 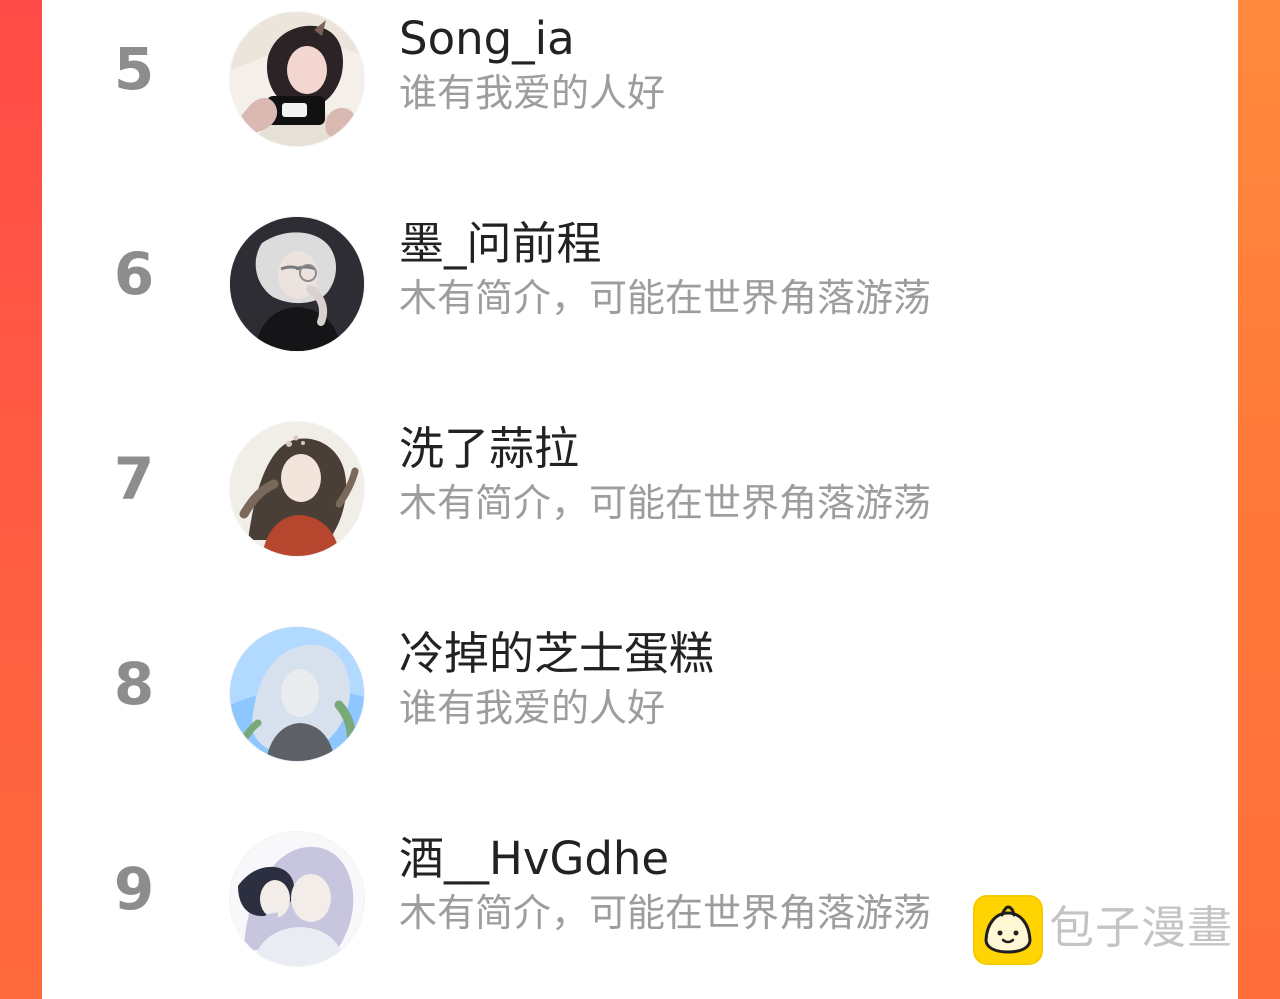 What do you see at coordinates (1008, 930) in the screenshot?
I see `baozi-icon` at bounding box center [1008, 930].